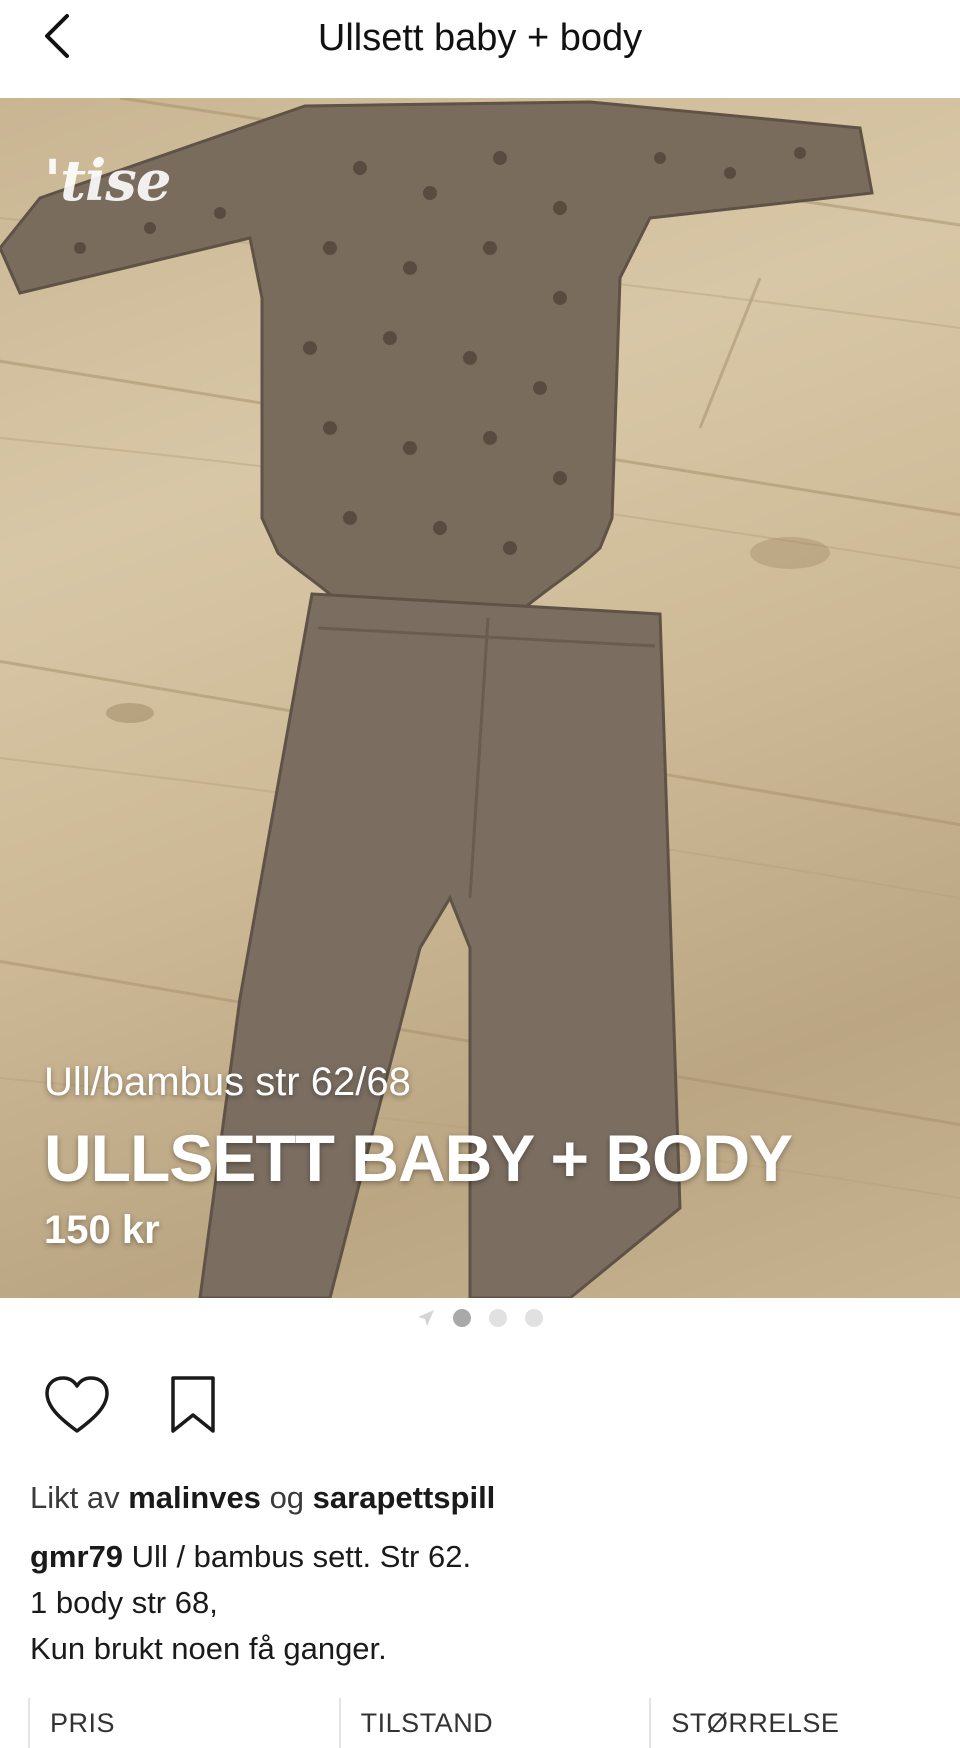  I want to click on image-title: ULLSETT BABY + BODY, so click(418, 1158).